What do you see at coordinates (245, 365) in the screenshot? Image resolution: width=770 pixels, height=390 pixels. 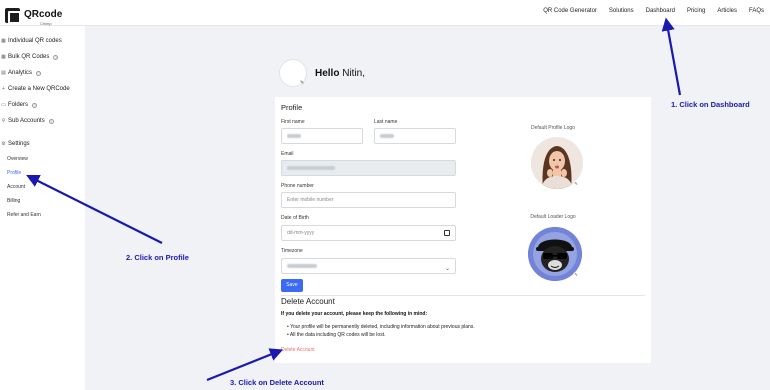 I see `arrow-to-delete-account` at bounding box center [245, 365].